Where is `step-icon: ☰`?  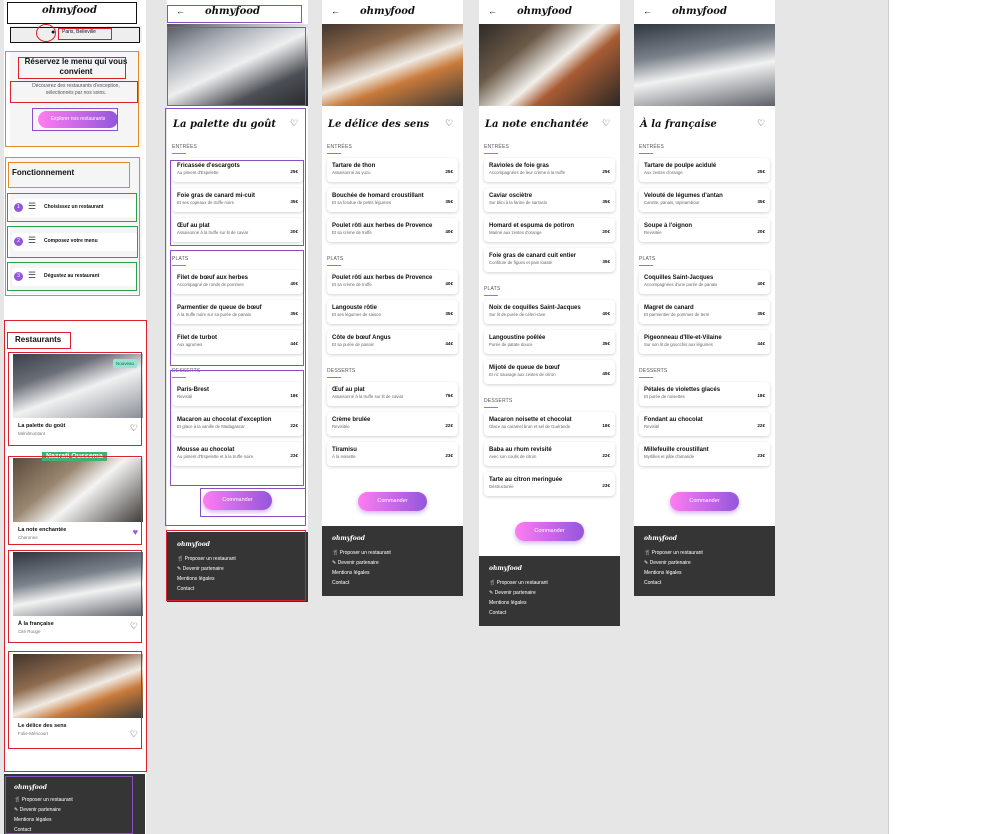 step-icon: ☰ is located at coordinates (32, 206).